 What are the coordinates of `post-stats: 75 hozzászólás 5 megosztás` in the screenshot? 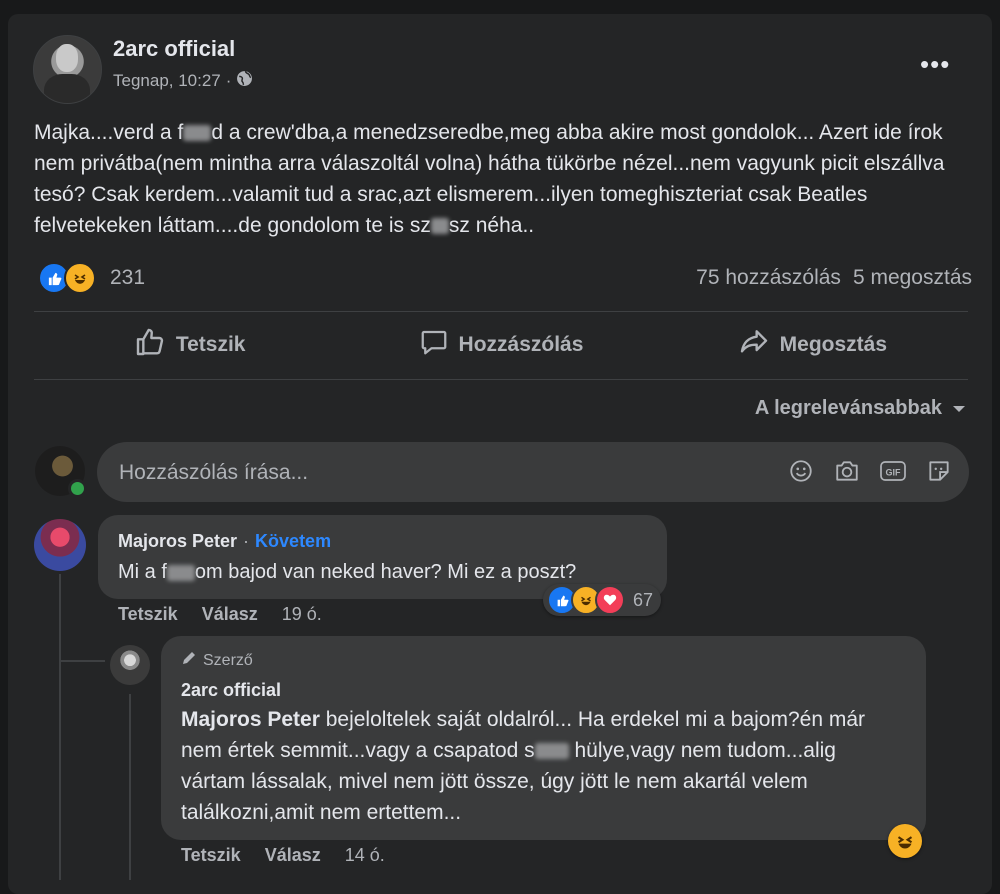 It's located at (834, 278).